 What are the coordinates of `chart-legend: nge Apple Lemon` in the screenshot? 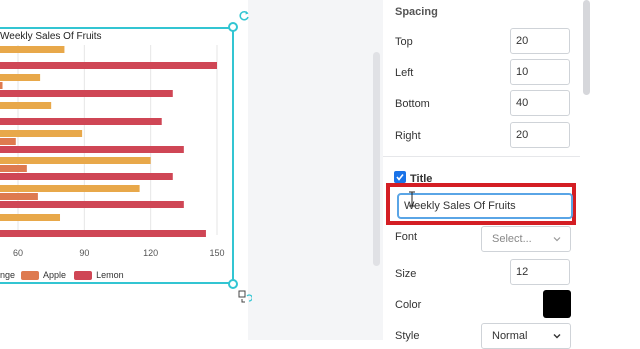 It's located at (62, 275).